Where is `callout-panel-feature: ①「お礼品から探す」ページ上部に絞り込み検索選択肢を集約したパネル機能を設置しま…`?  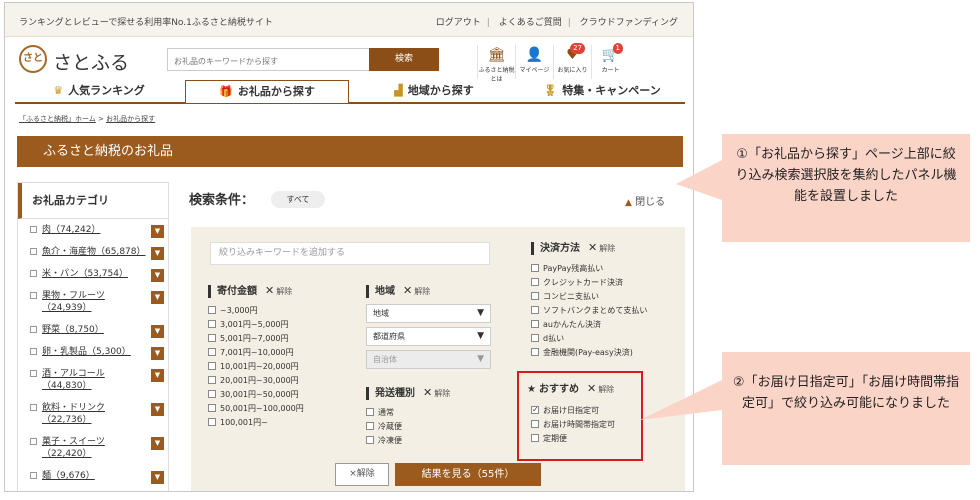
callout-panel-feature: ①「お礼品から探す」ページ上部に絞り込み検索選択肢を集約したパネル機能を設置しま… is located at coordinates (846, 188).